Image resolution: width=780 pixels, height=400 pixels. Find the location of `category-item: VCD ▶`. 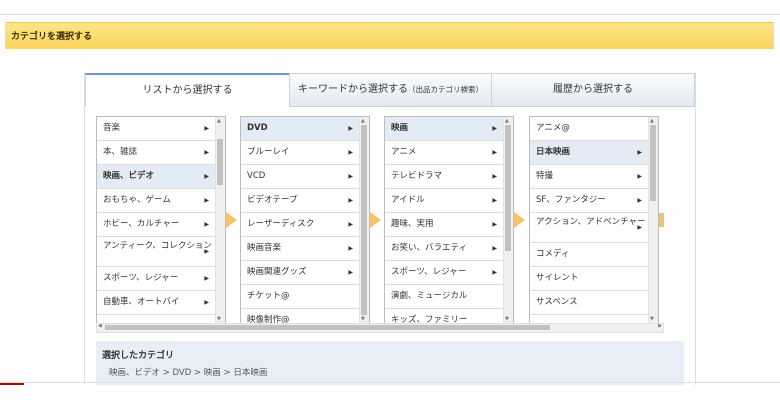

category-item: VCD ▶ is located at coordinates (300, 177).